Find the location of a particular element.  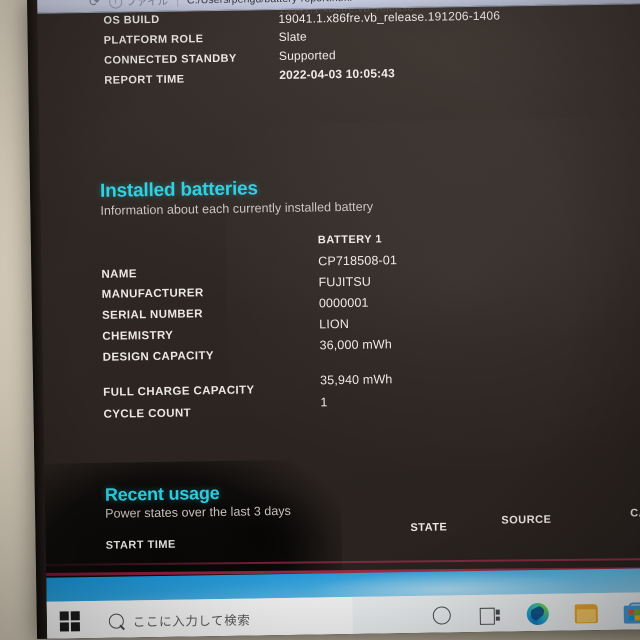

task-view-button is located at coordinates (489, 614).